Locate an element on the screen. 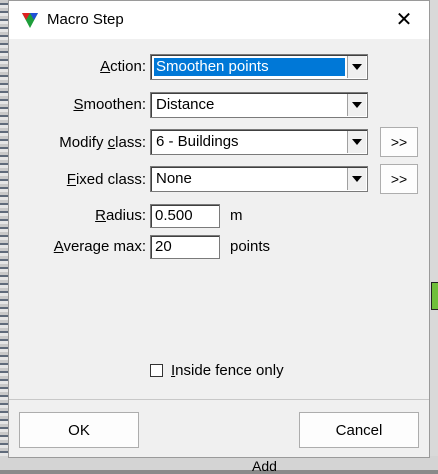  fixed-class-select: None is located at coordinates (259, 179).